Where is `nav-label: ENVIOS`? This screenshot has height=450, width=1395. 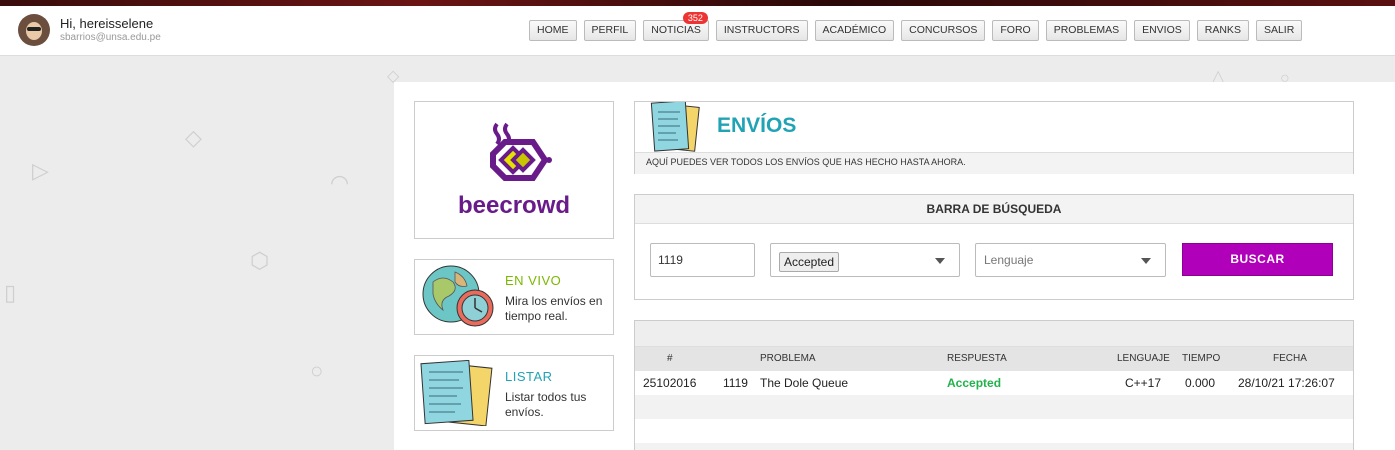
nav-label: ENVIOS is located at coordinates (1162, 30).